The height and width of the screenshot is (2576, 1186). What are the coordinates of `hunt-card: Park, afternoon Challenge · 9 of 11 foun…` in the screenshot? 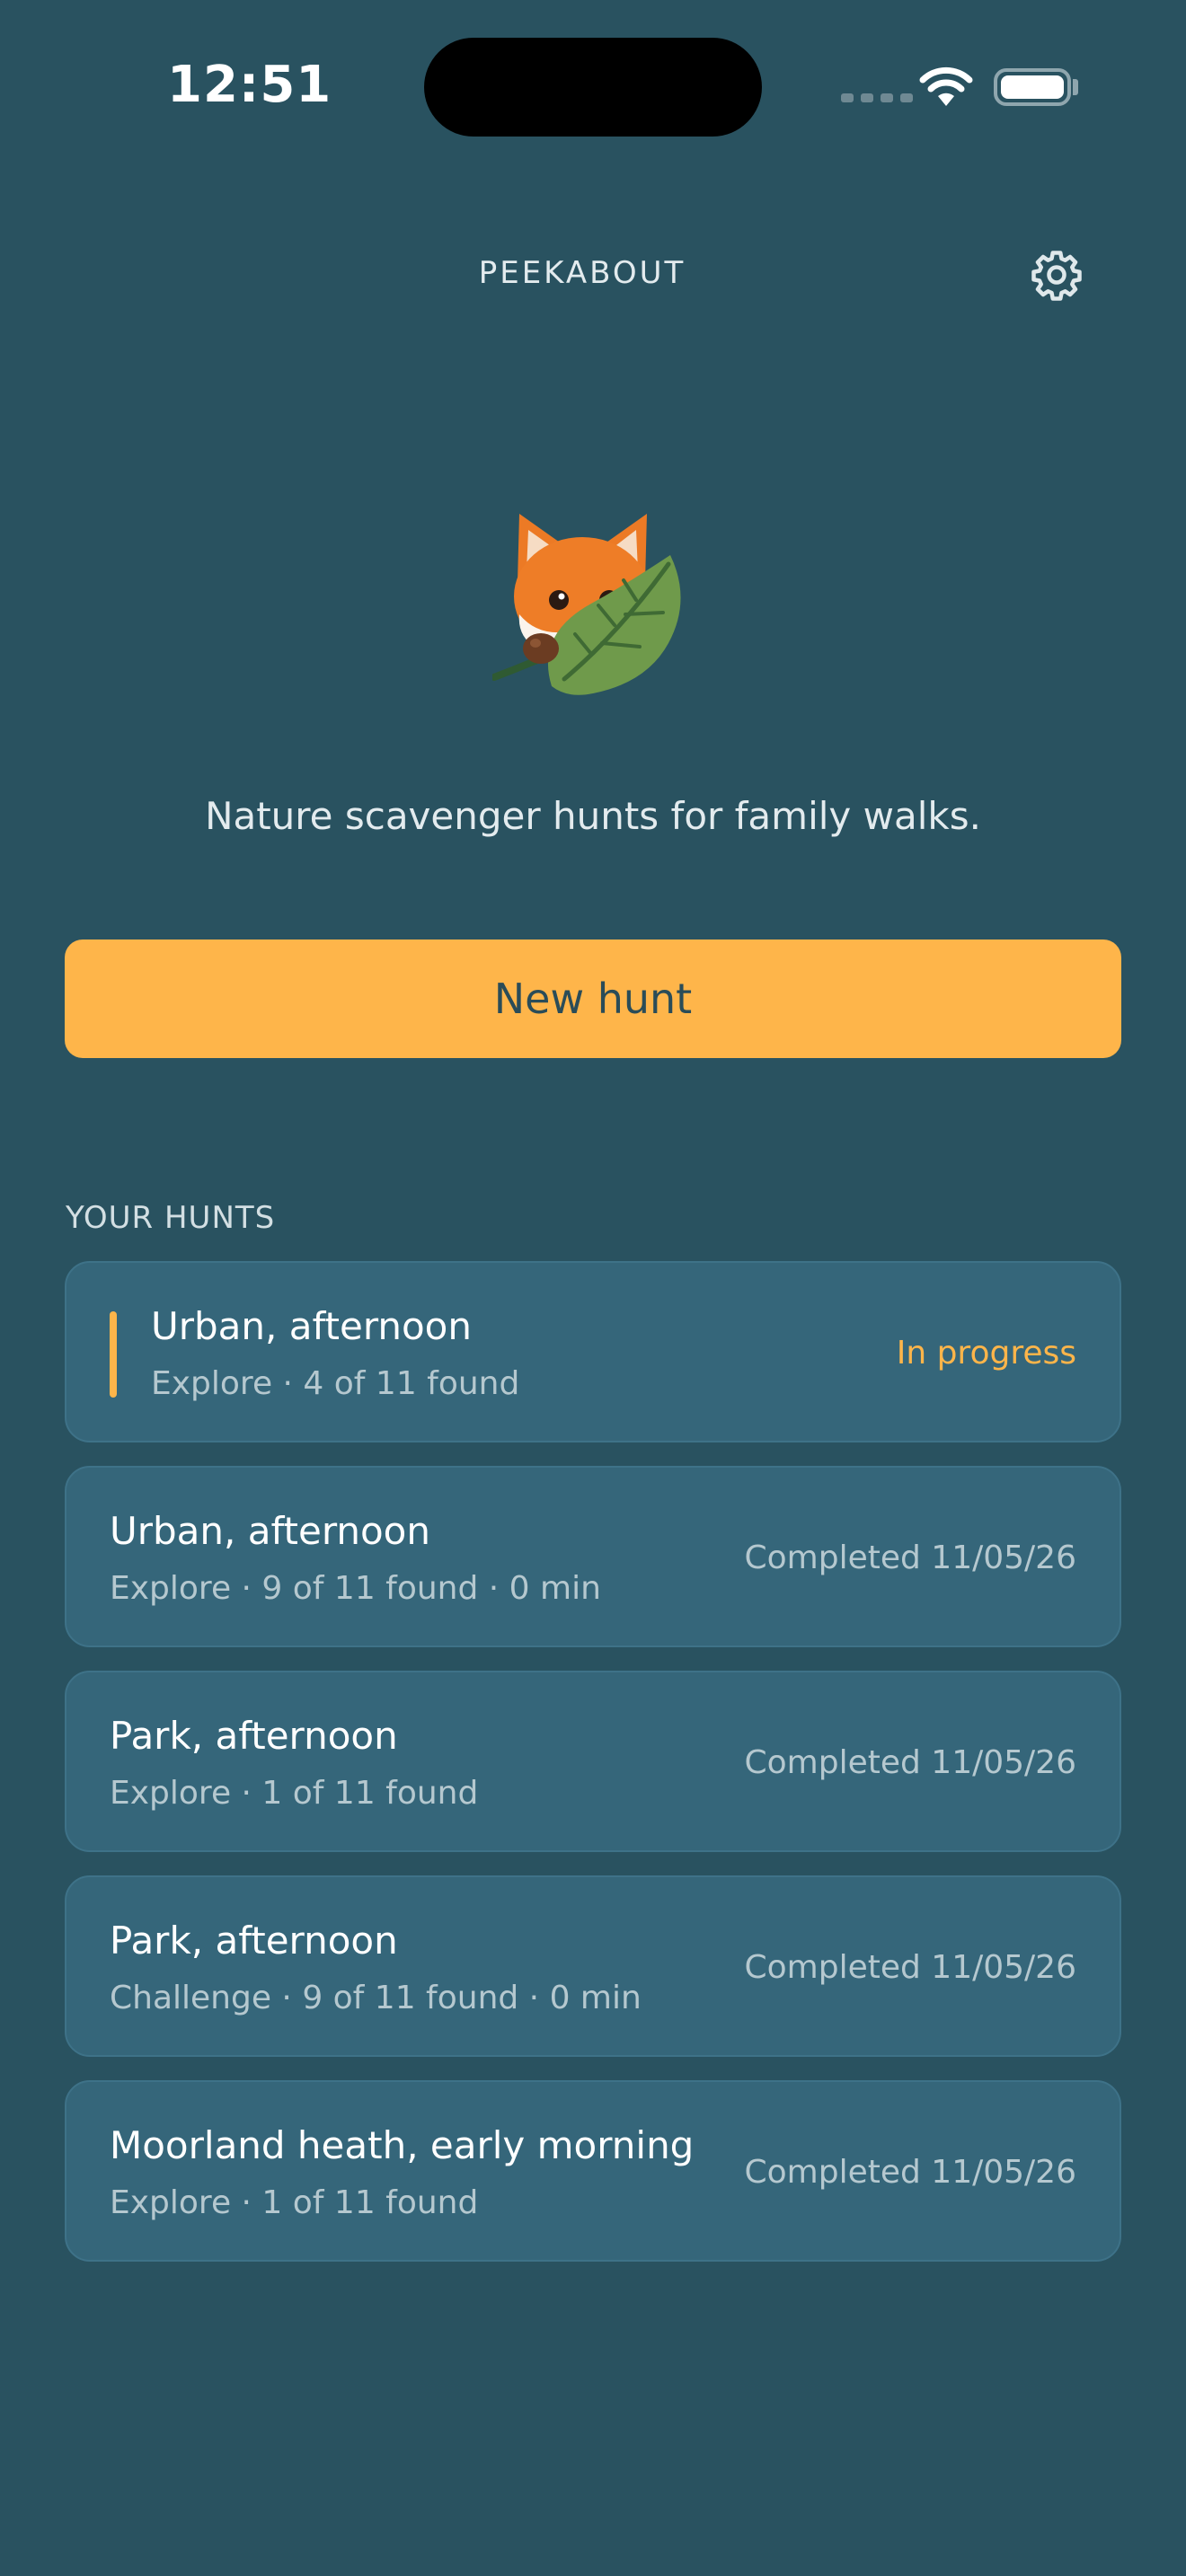 It's located at (593, 1966).